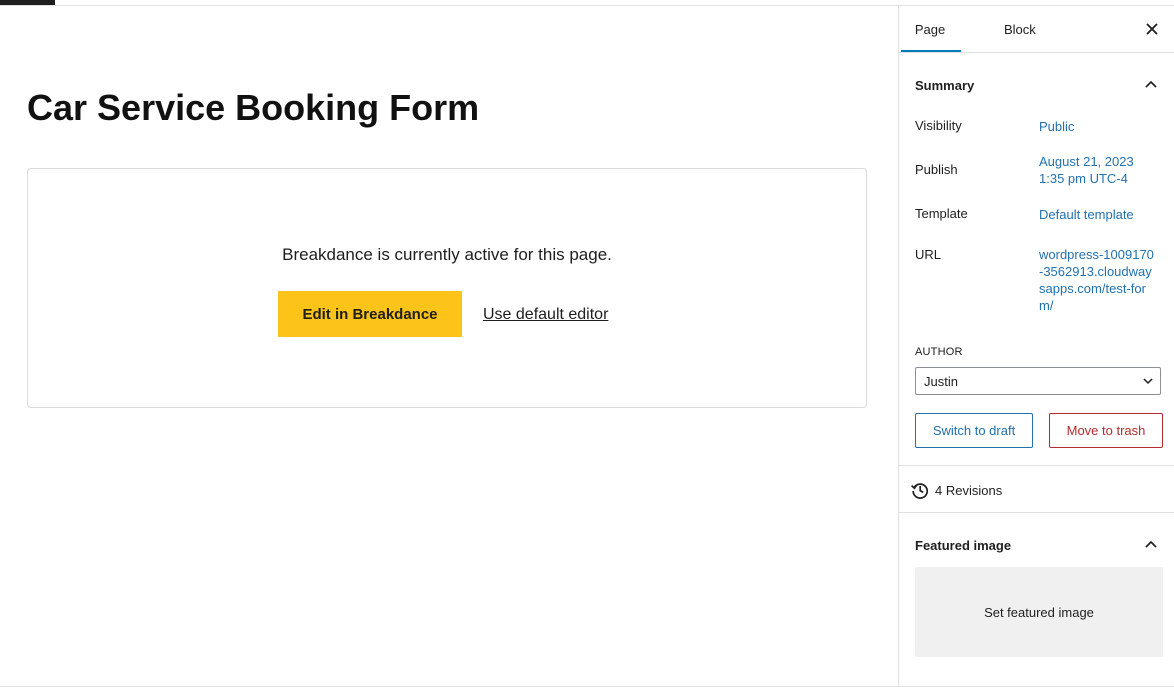 The width and height of the screenshot is (1174, 687). I want to click on use-default-editor-link: Use default editor, so click(545, 315).